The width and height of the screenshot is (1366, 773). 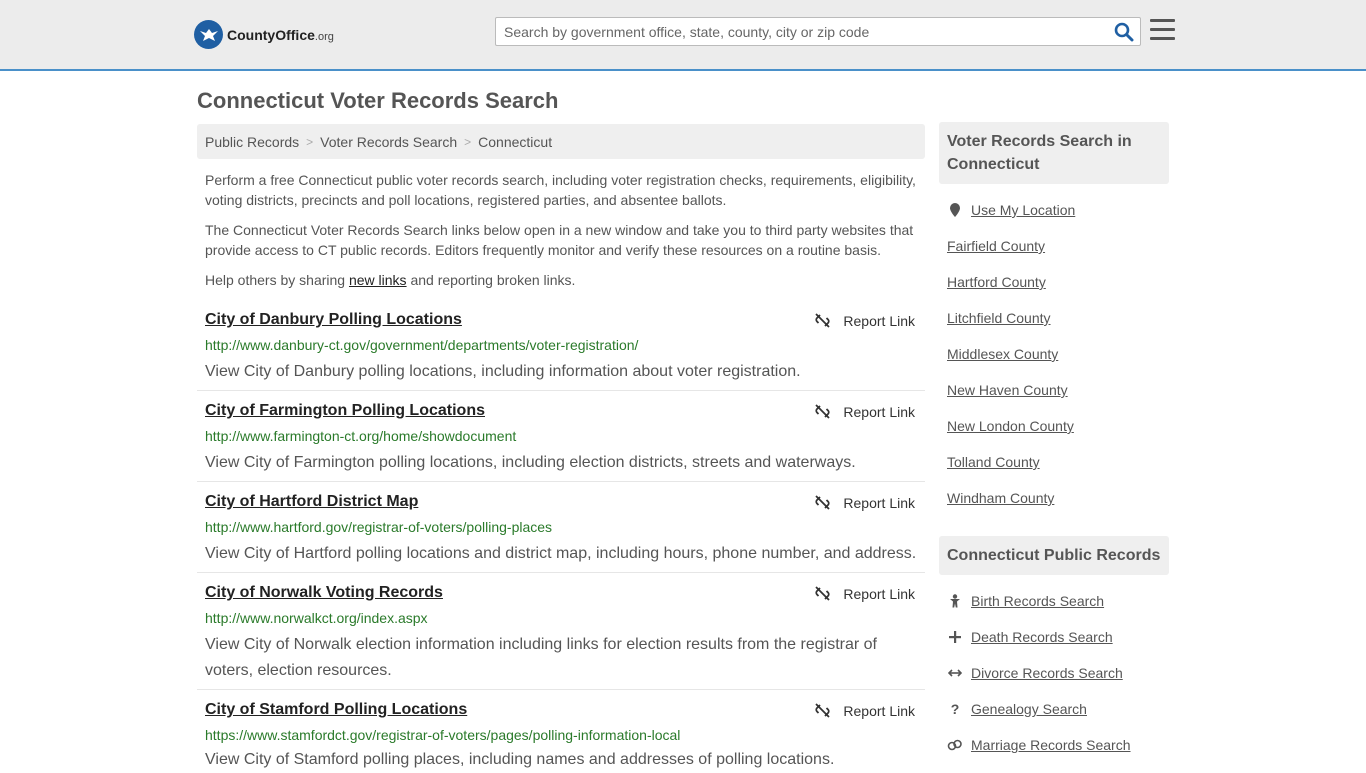 What do you see at coordinates (1054, 153) in the screenshot?
I see `sidebar-voter-records-heading: Voter Records Search in Connecticut` at bounding box center [1054, 153].